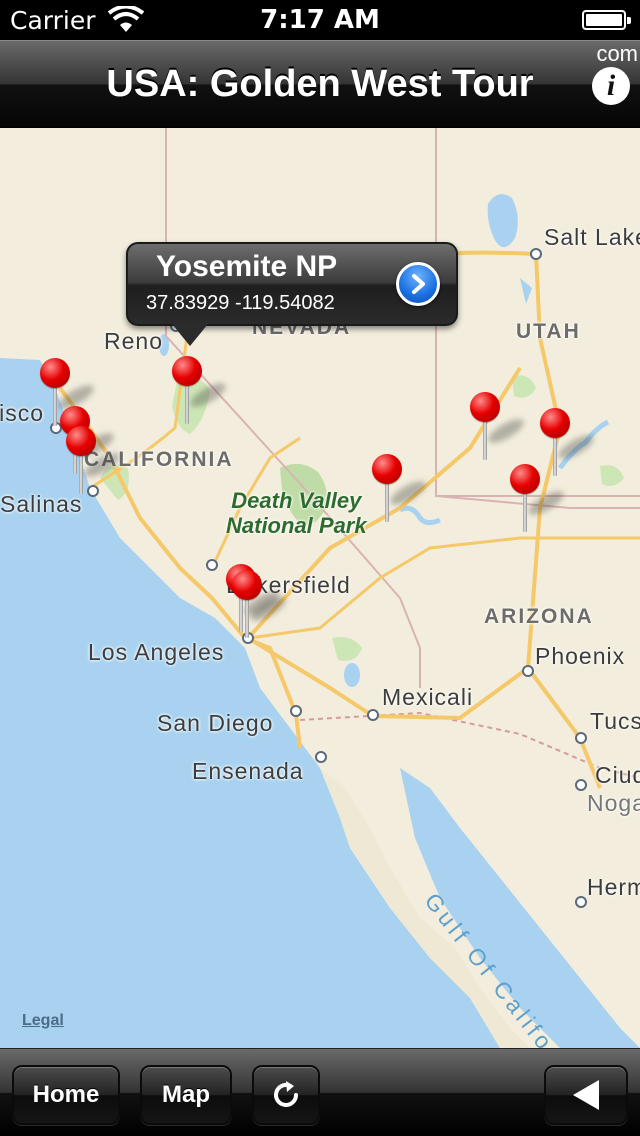 This screenshot has height=1136, width=640. Describe the element at coordinates (580, 656) in the screenshot. I see `city-label-phoenix: Phoenix` at that location.